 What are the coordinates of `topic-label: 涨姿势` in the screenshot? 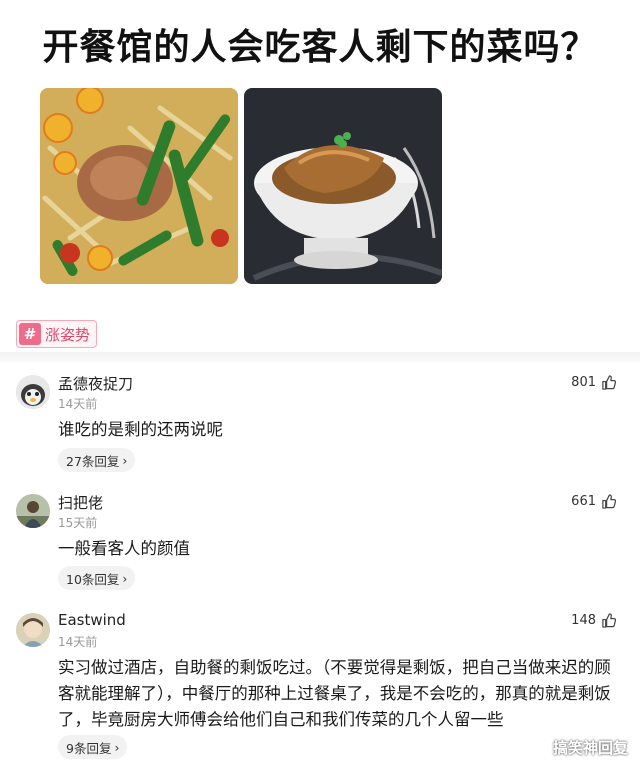 It's located at (68, 334).